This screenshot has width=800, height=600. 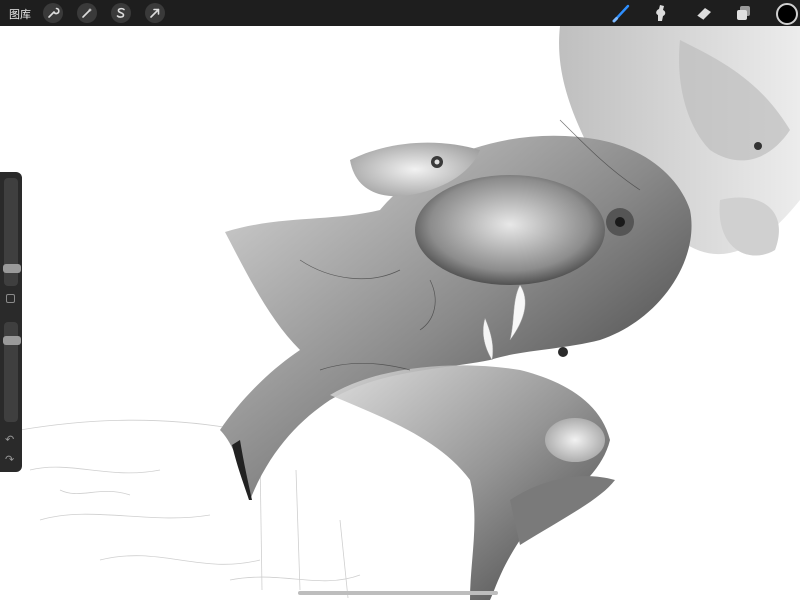 I want to click on opacity-slider, so click(x=12, y=372).